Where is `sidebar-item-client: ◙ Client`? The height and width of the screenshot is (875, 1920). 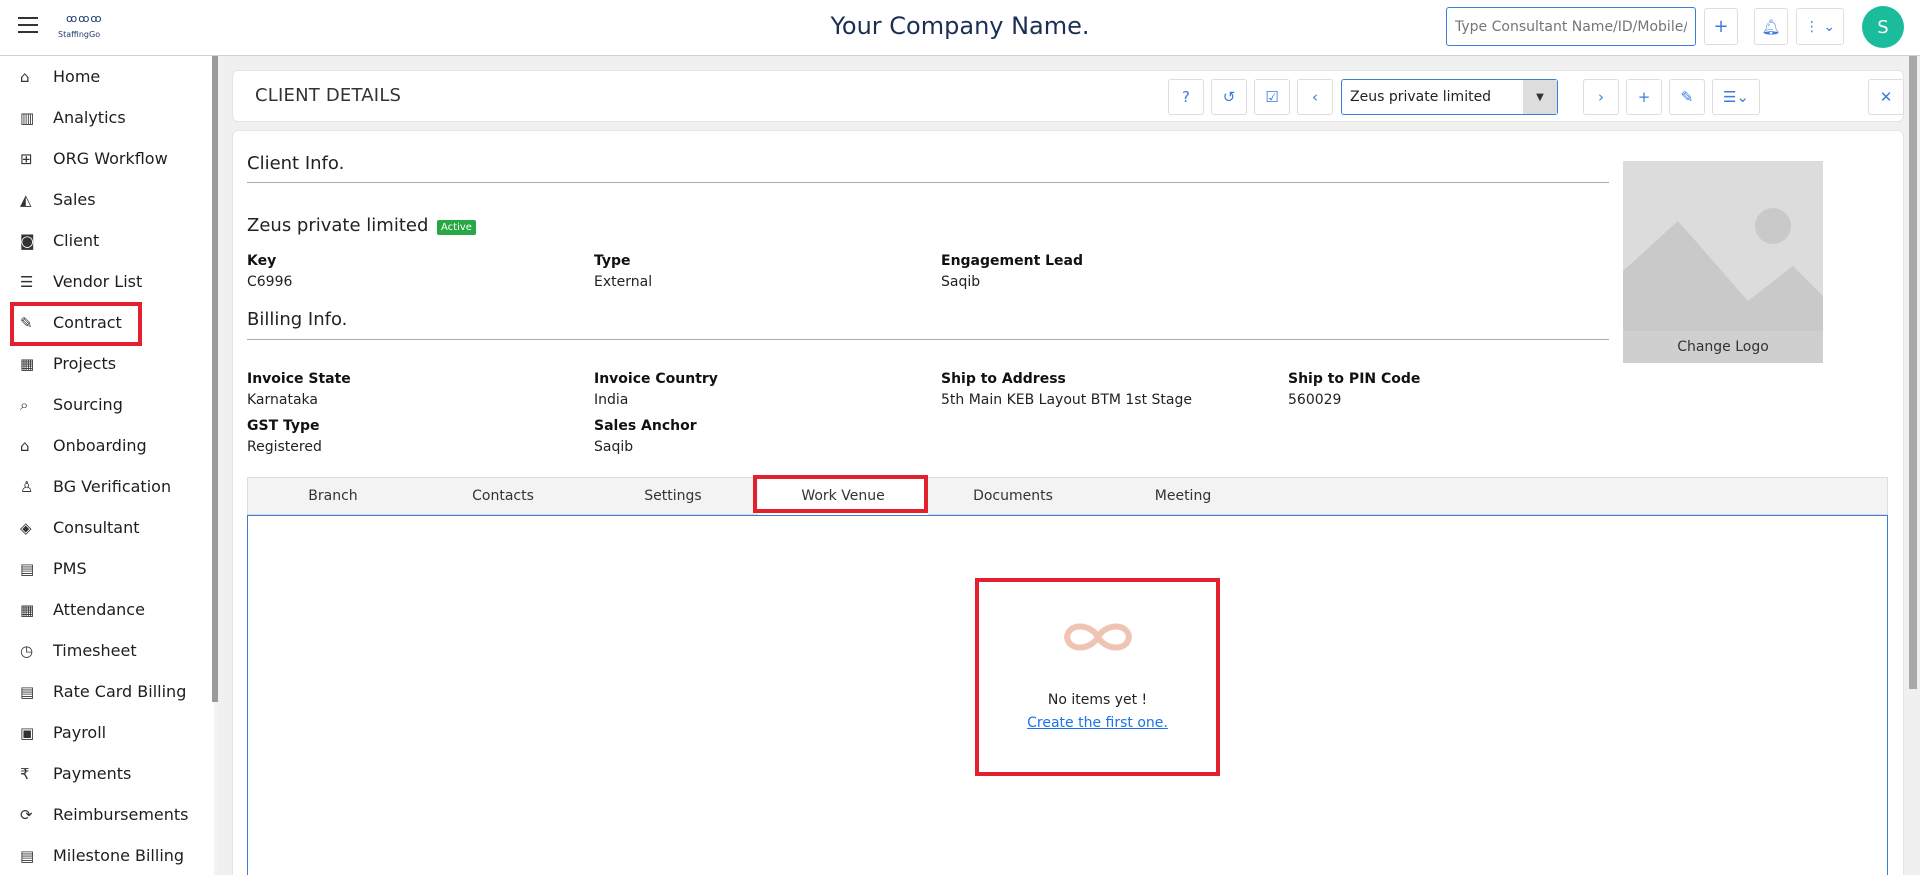
sidebar-item-client: ◙ Client is located at coordinates (110, 240).